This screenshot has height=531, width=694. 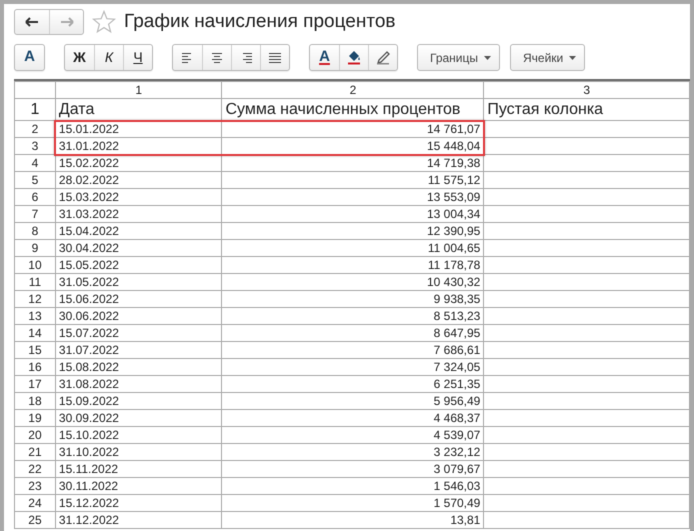 What do you see at coordinates (35, 299) in the screenshot?
I see `row-header: 12` at bounding box center [35, 299].